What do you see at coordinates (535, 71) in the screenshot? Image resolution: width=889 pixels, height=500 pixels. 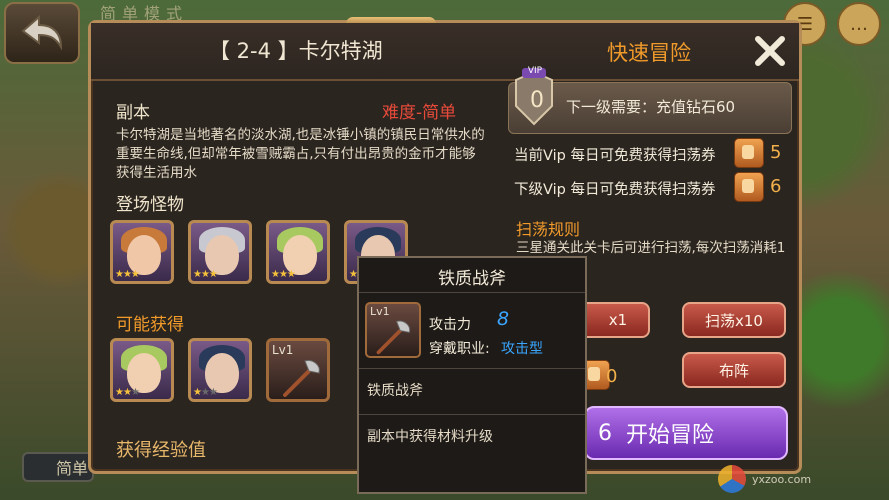 I see `vip-badge: VIP` at bounding box center [535, 71].